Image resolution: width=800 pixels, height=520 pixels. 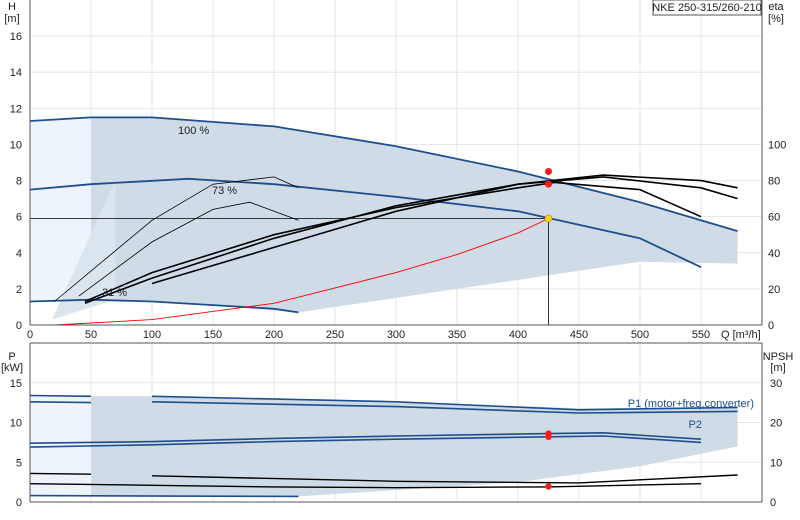 What do you see at coordinates (548, 218) in the screenshot?
I see `duty-point-marker` at bounding box center [548, 218].